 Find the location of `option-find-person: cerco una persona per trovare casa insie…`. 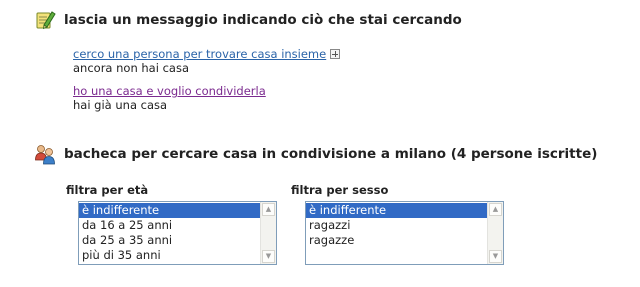

option-find-person: cerco una persona per trovare casa insie… is located at coordinates (207, 61).